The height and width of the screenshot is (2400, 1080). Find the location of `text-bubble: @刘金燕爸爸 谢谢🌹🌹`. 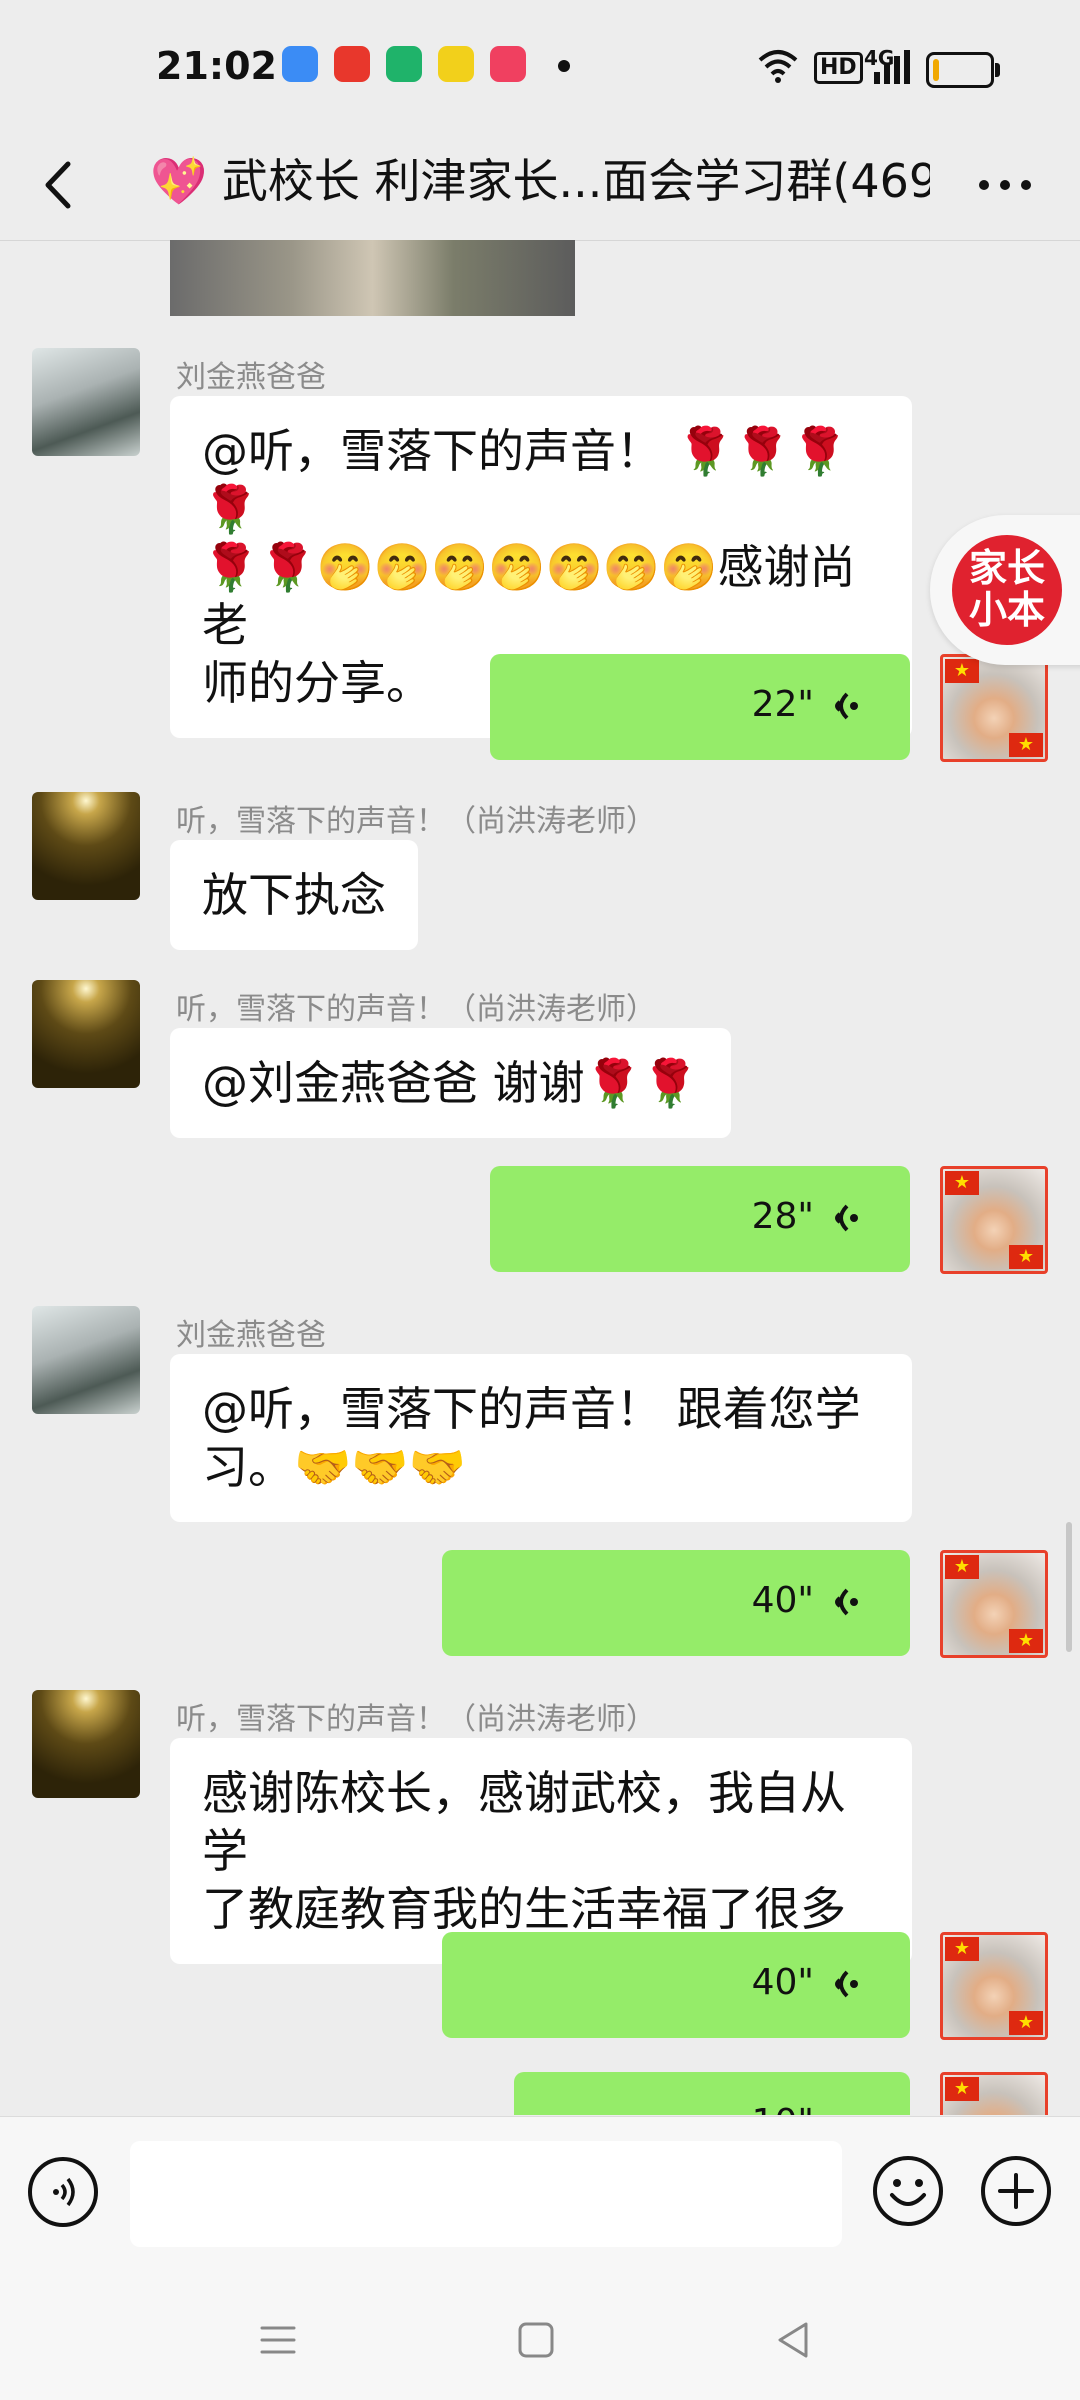

text-bubble: @刘金燕爸爸 谢谢🌹🌹 is located at coordinates (451, 1083).